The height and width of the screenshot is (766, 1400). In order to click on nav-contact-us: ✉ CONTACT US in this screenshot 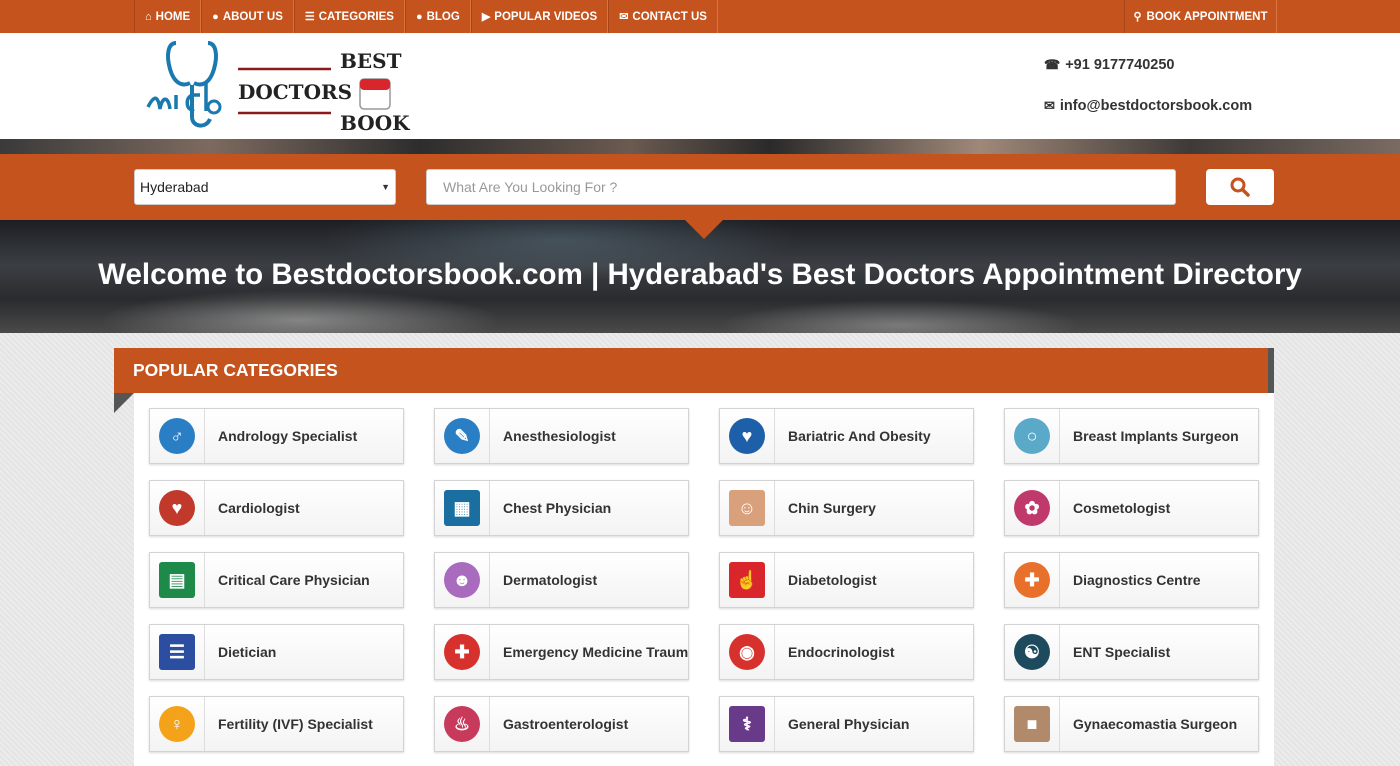, I will do `click(663, 16)`.